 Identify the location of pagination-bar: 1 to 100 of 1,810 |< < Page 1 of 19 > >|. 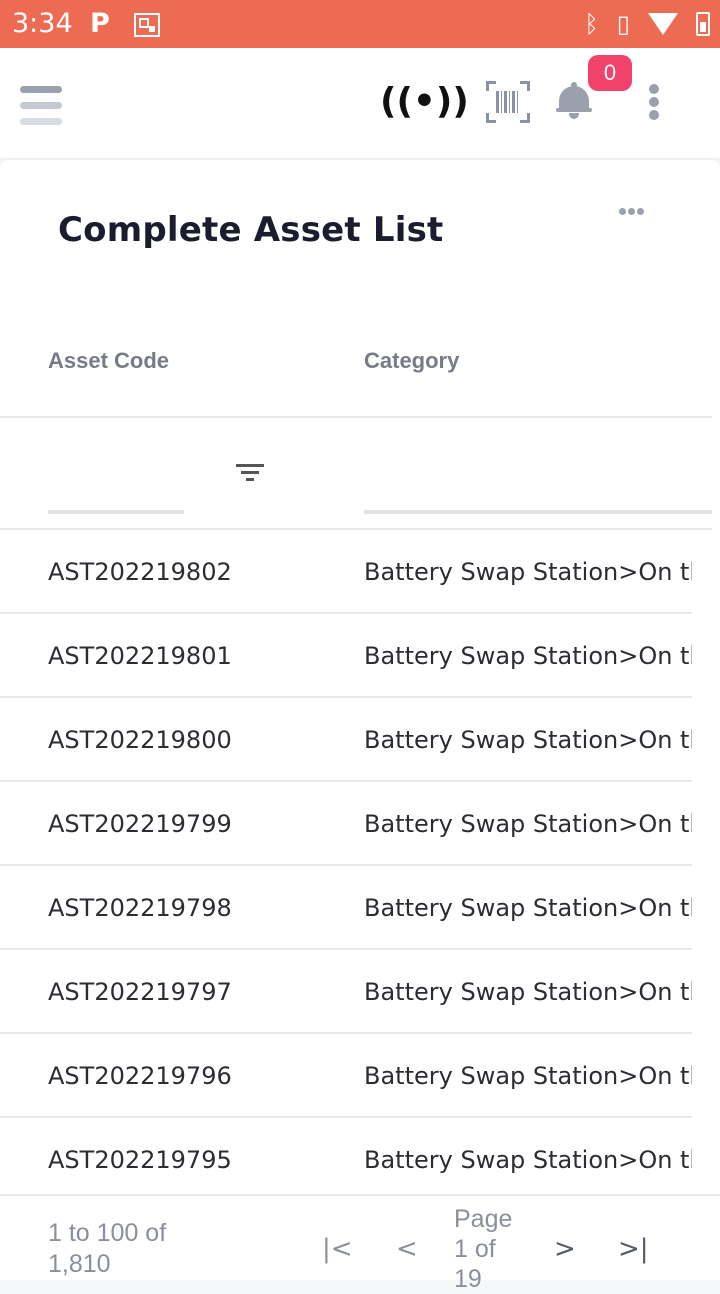
(360, 1243).